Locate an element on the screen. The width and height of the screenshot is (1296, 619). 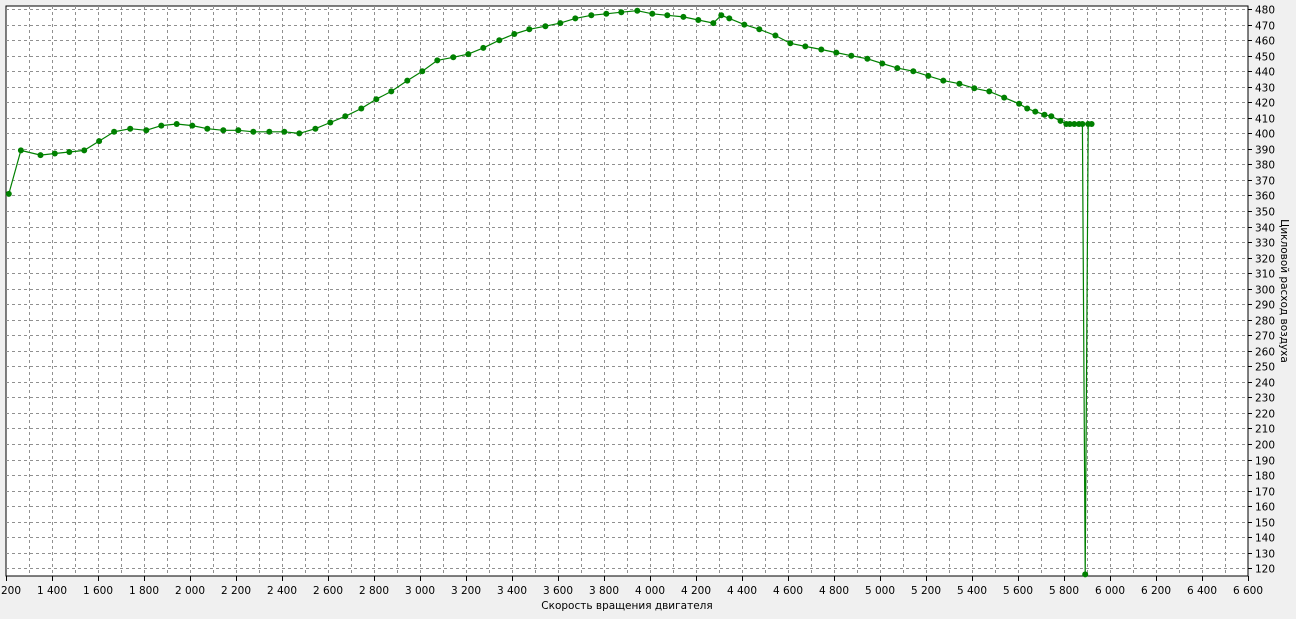
y-tick-label: 270 is located at coordinates (1265, 337).